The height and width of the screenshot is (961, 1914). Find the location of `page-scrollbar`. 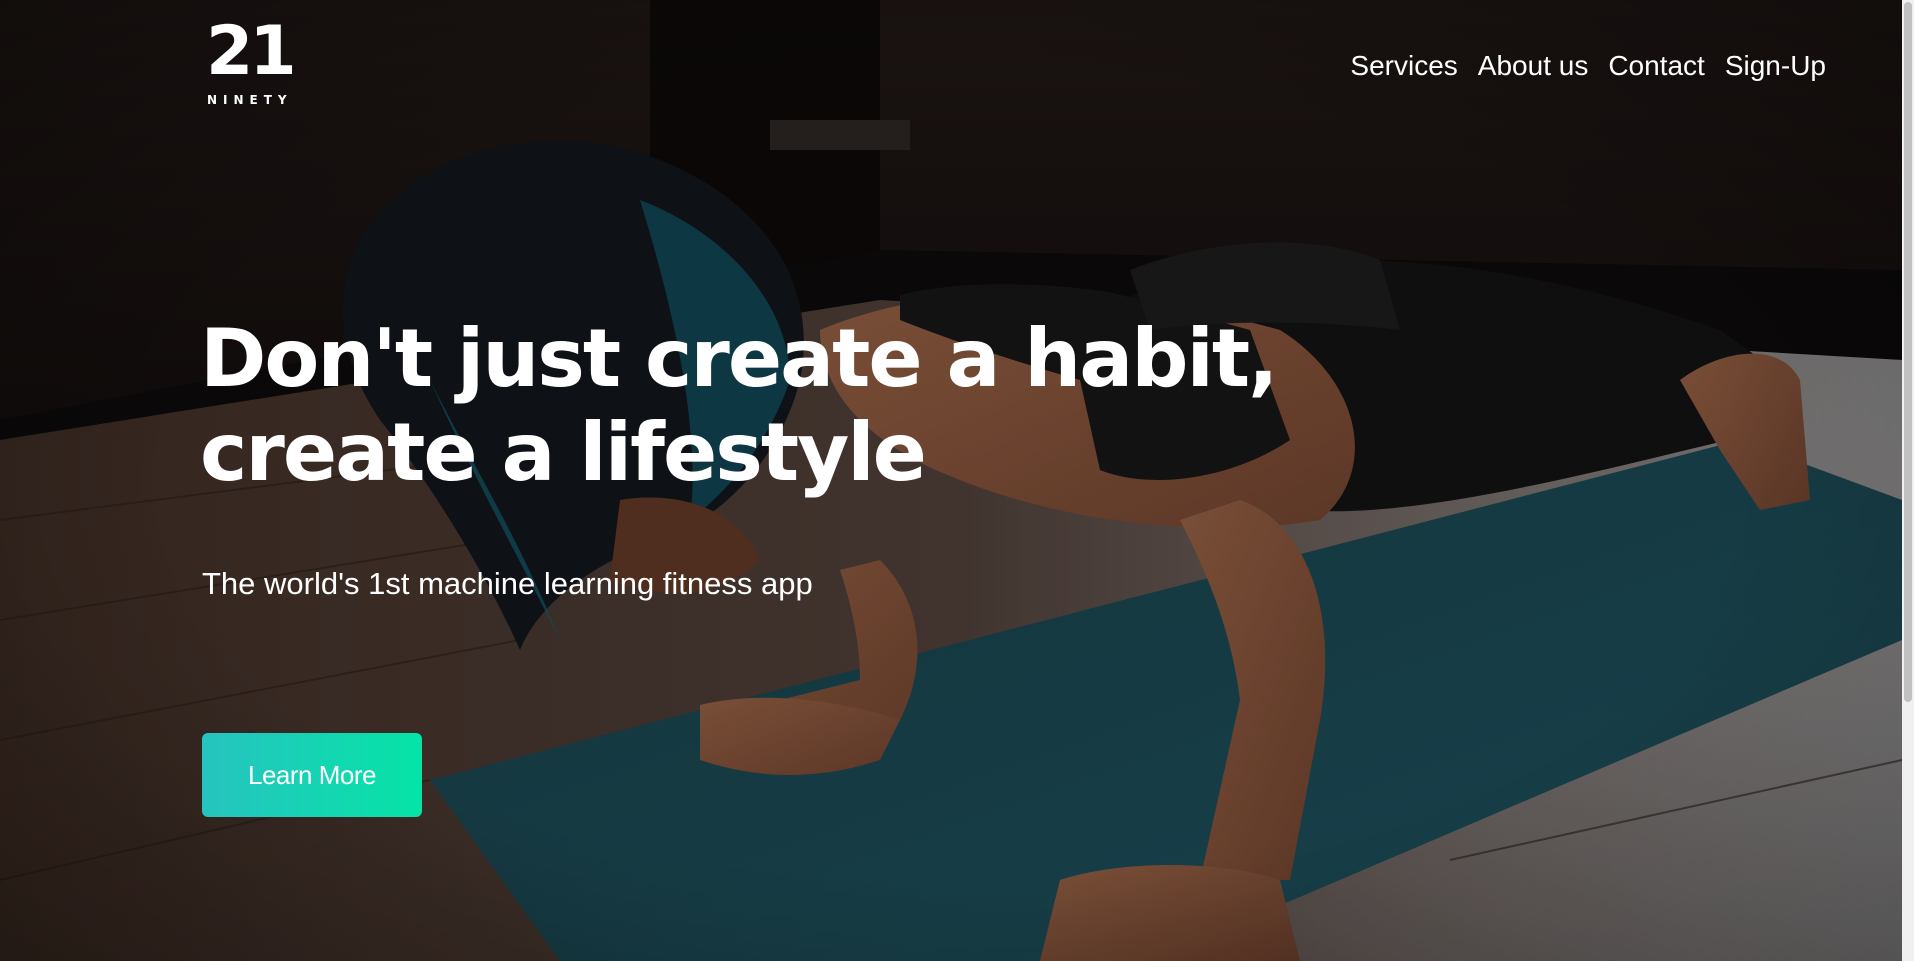

page-scrollbar is located at coordinates (1908, 480).